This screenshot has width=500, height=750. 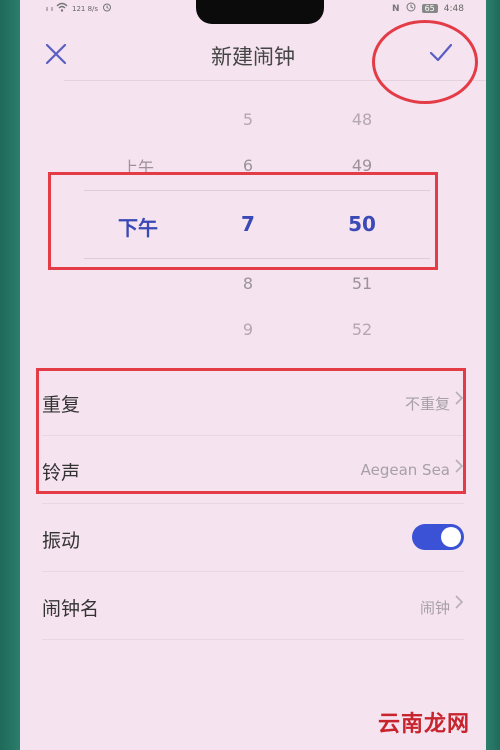 What do you see at coordinates (253, 57) in the screenshot?
I see `page-title: 新建闹钟` at bounding box center [253, 57].